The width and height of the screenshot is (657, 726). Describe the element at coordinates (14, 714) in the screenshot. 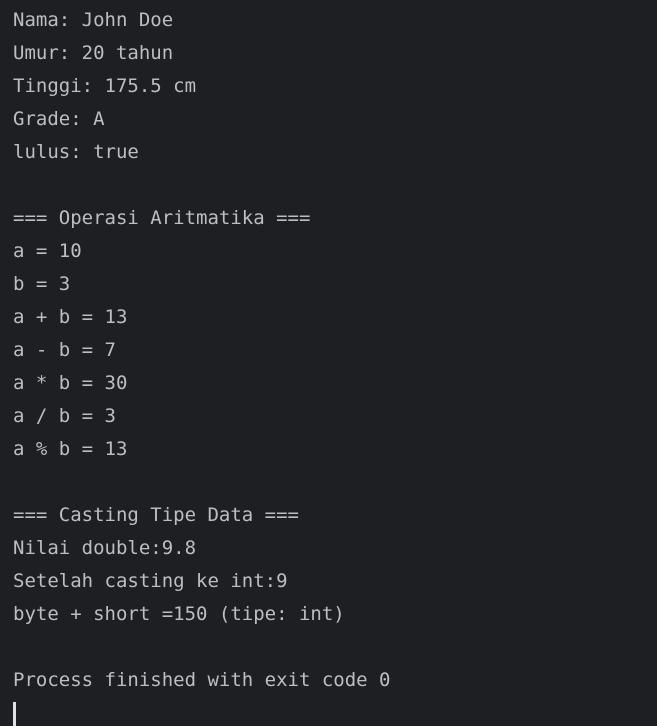

I see `text-cursor` at that location.